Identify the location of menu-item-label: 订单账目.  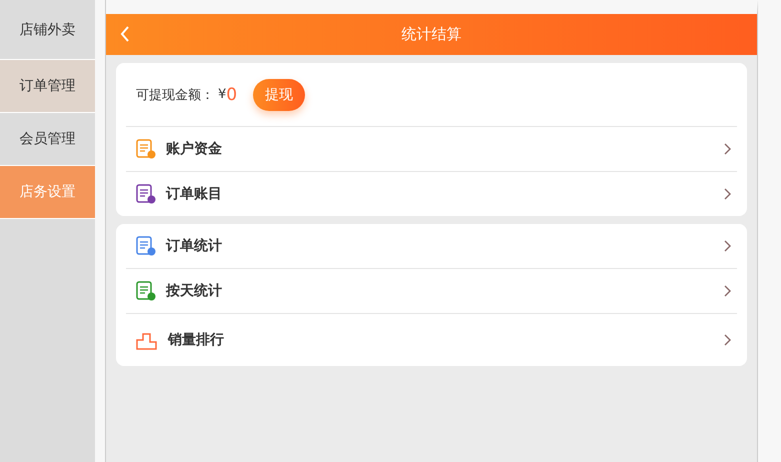
(445, 194).